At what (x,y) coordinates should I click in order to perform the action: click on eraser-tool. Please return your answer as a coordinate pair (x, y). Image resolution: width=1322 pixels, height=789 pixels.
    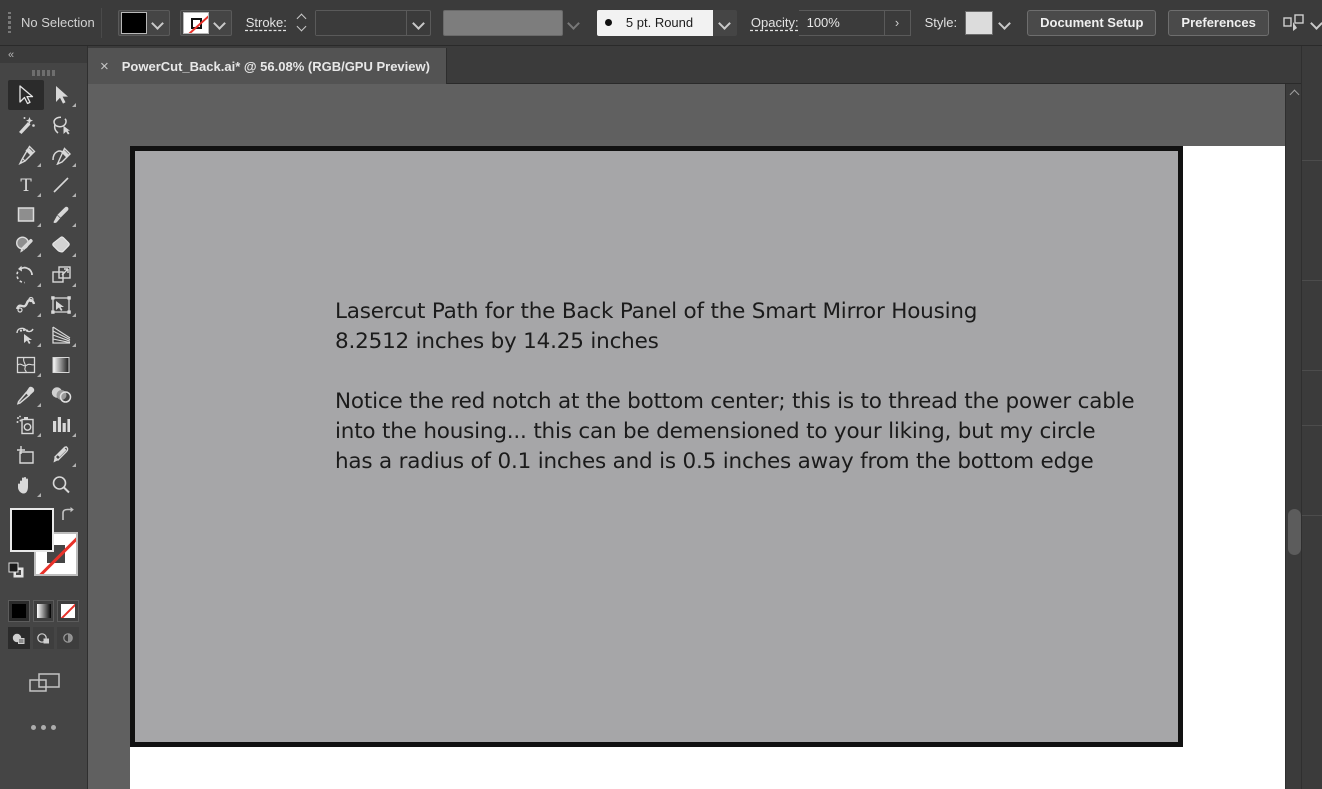
    Looking at the image, I should click on (62, 245).